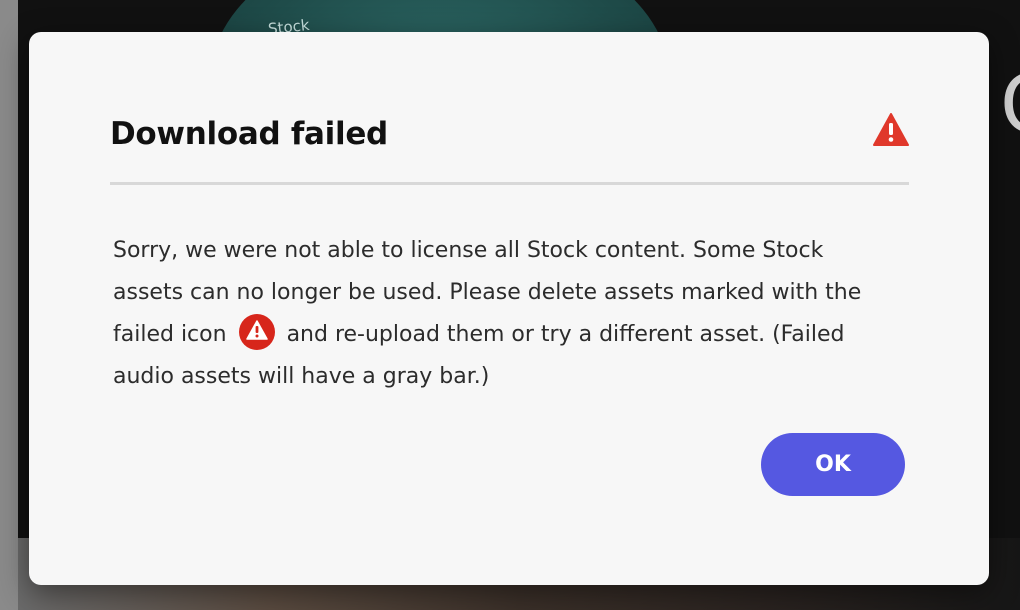 This screenshot has width=1020, height=610. What do you see at coordinates (1010, 104) in the screenshot?
I see `background-edge-letter: C` at bounding box center [1010, 104].